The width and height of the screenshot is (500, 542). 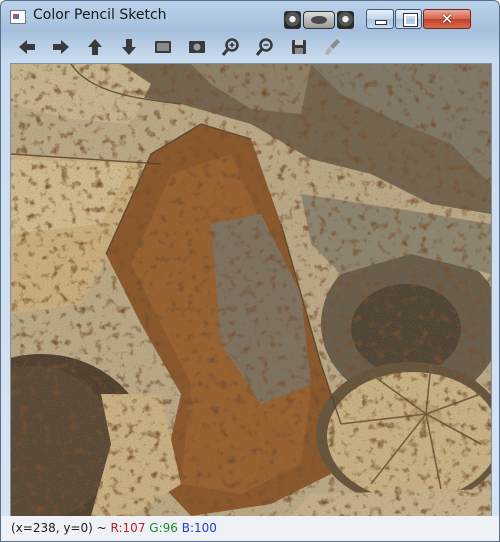 I want to click on pan-left-button, so click(x=27, y=47).